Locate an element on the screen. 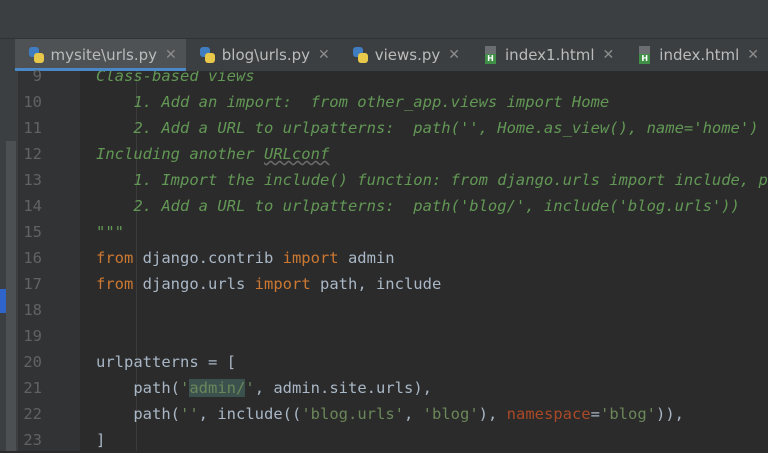 This screenshot has height=453, width=768. code-line-15: """ is located at coordinates (110, 232).